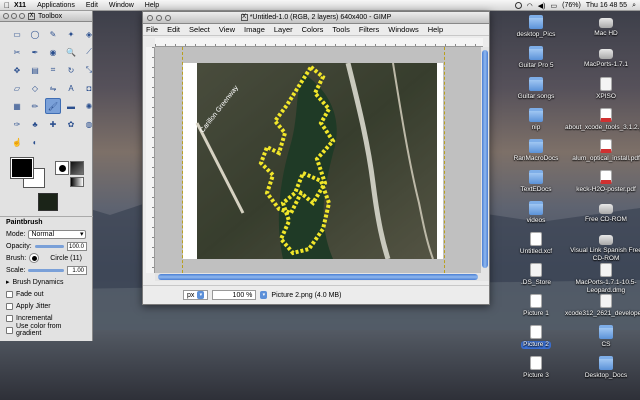 This screenshot has width=640, height=400. I want to click on brush-circle-icon, so click(34, 258).